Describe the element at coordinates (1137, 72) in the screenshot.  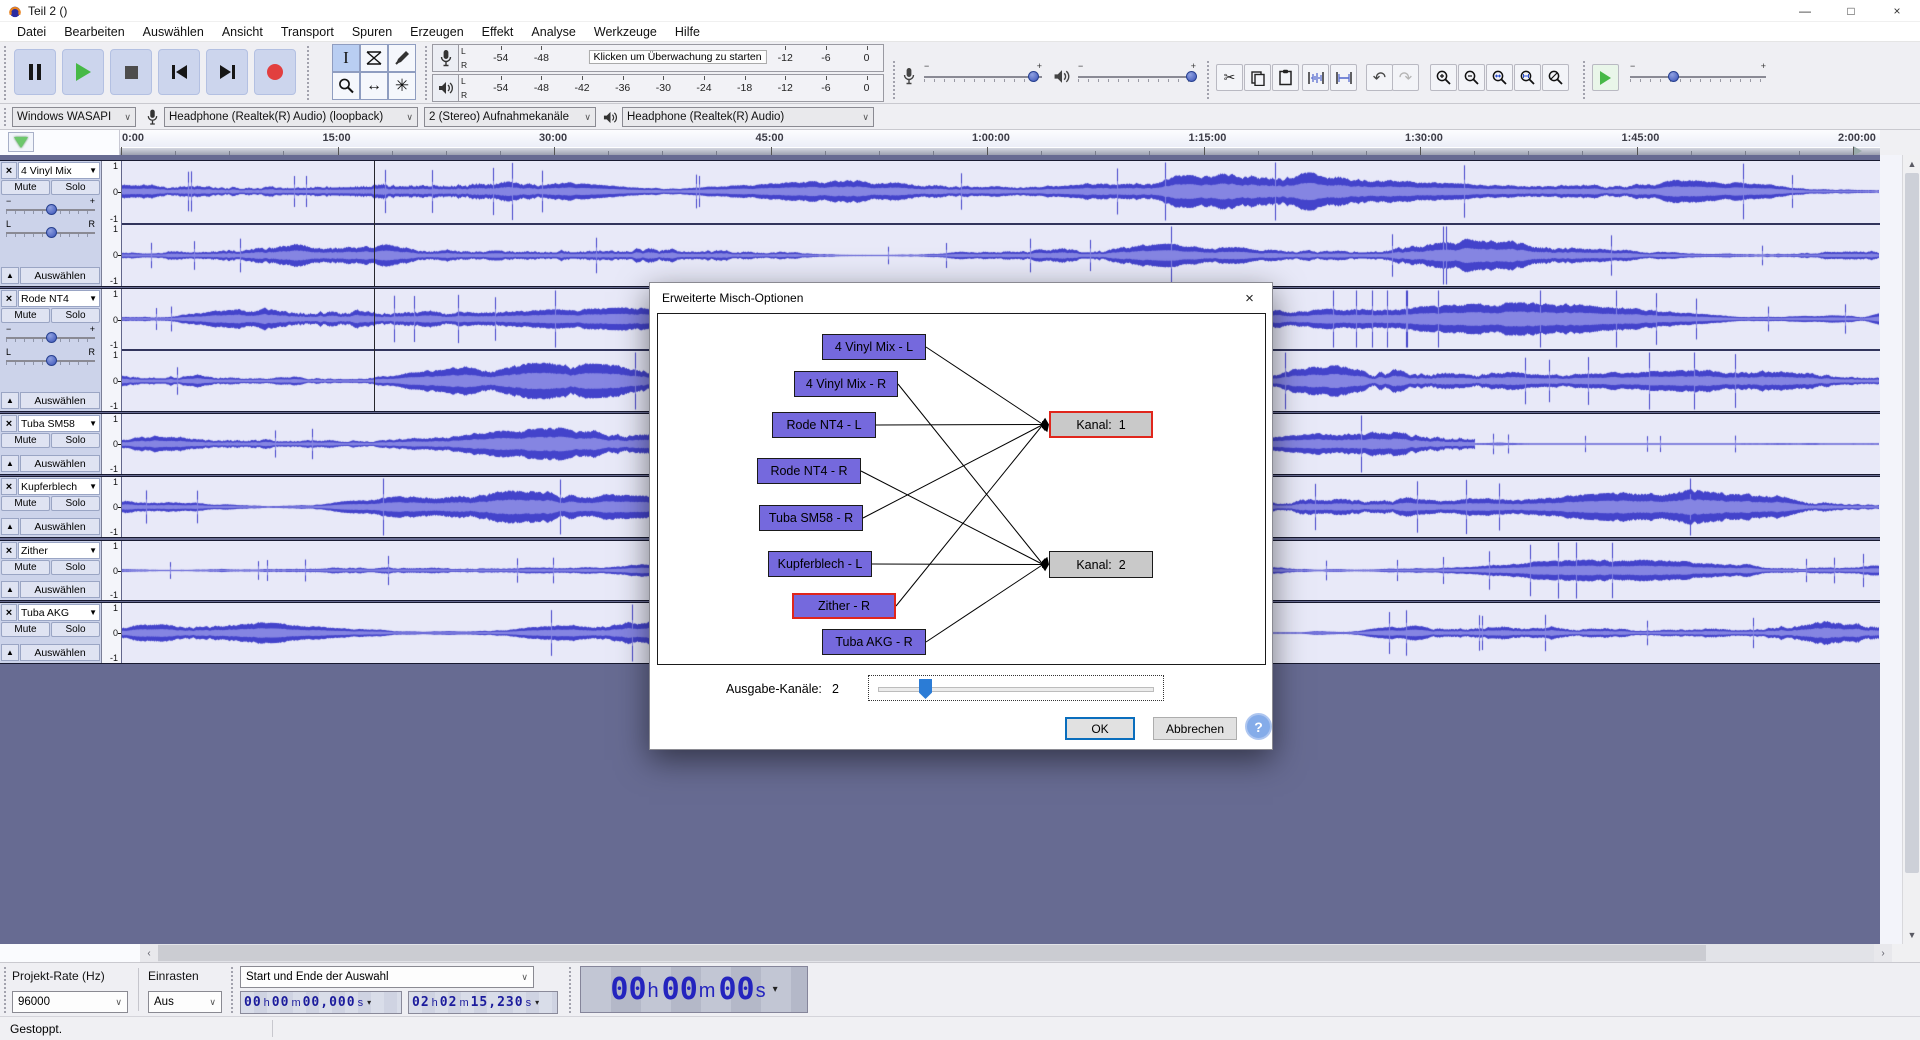
I see `playback-volume-slider: − +` at that location.